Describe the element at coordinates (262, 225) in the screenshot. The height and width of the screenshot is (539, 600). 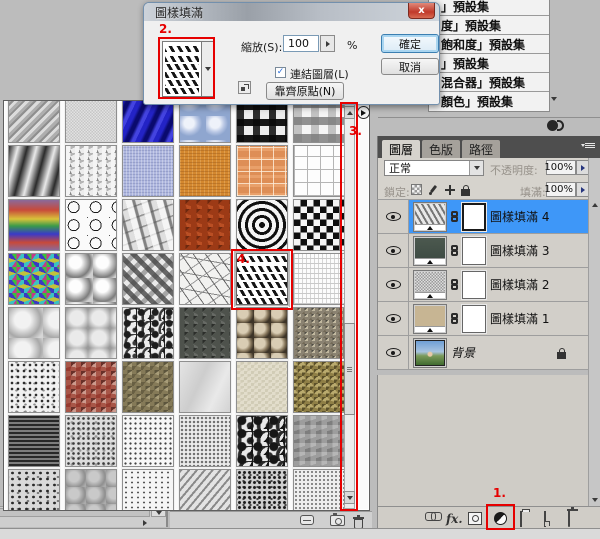
I see `pattern-swatch-concentric-squares` at that location.